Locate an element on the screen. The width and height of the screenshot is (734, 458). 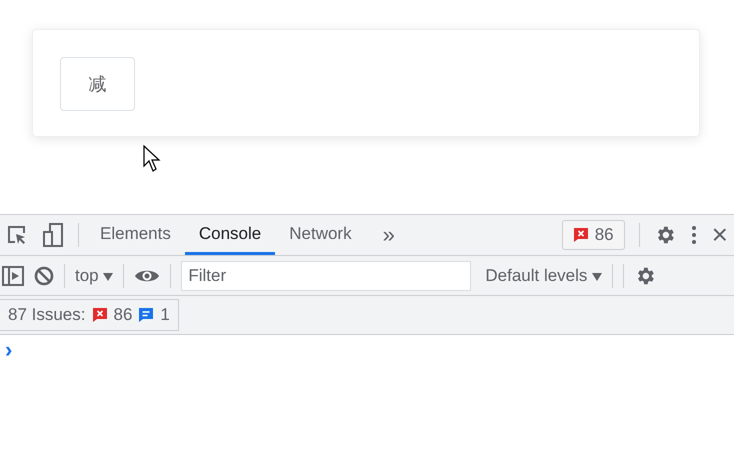
device-icon is located at coordinates (53, 235).